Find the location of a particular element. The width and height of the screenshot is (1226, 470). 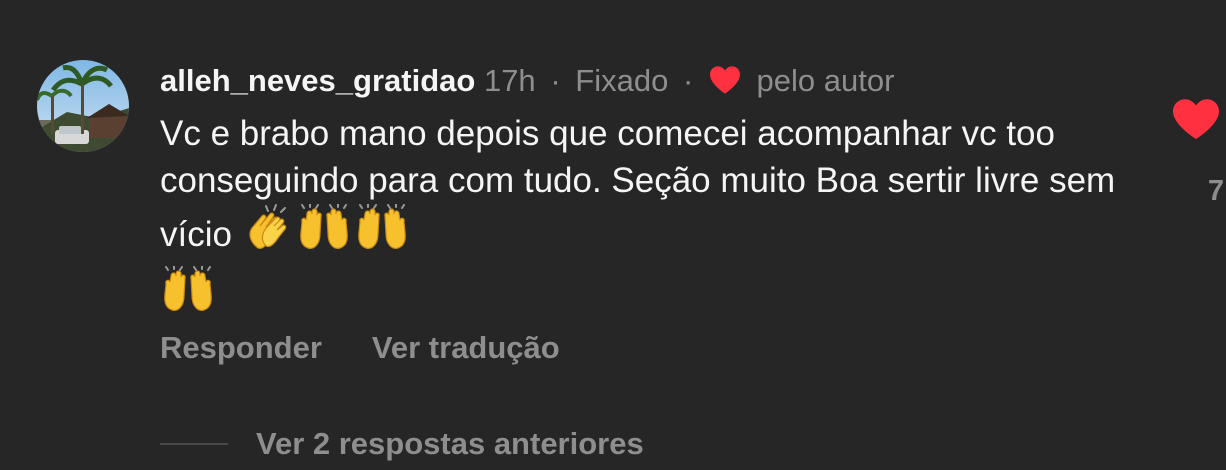

like-count: 7 is located at coordinates (1215, 191).